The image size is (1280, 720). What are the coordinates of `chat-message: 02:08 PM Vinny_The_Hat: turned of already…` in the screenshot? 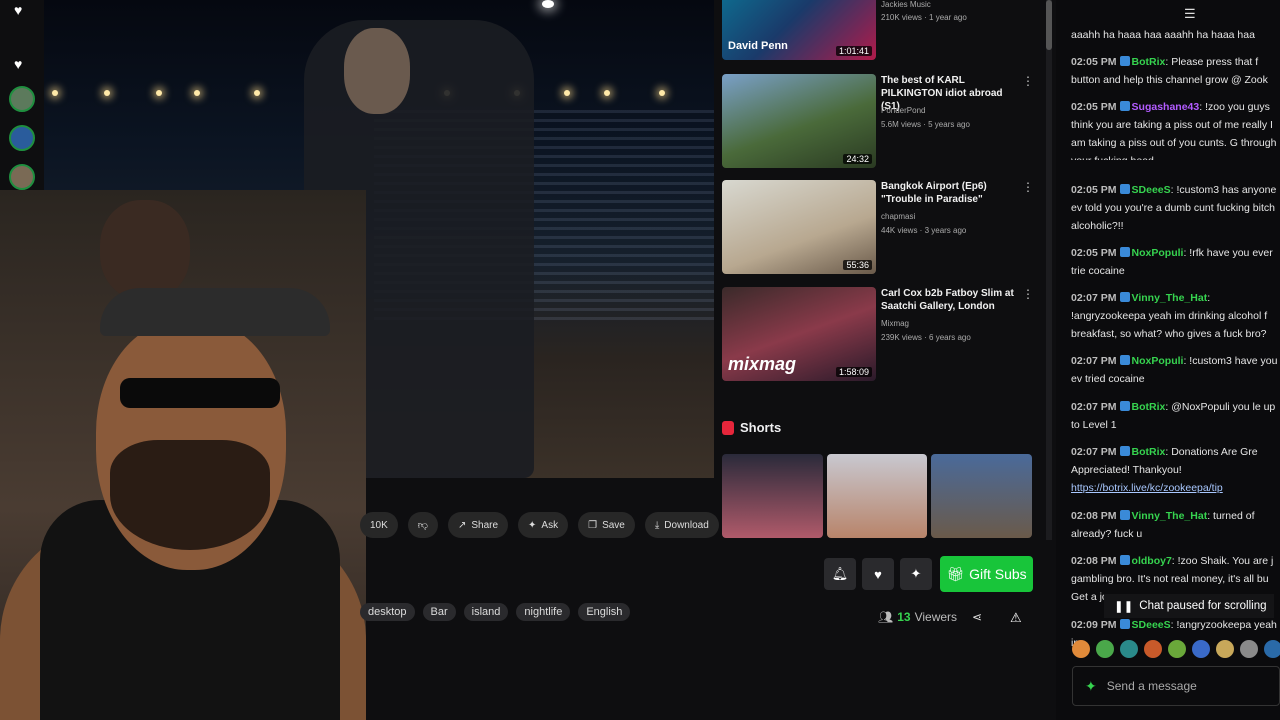 It's located at (1175, 525).